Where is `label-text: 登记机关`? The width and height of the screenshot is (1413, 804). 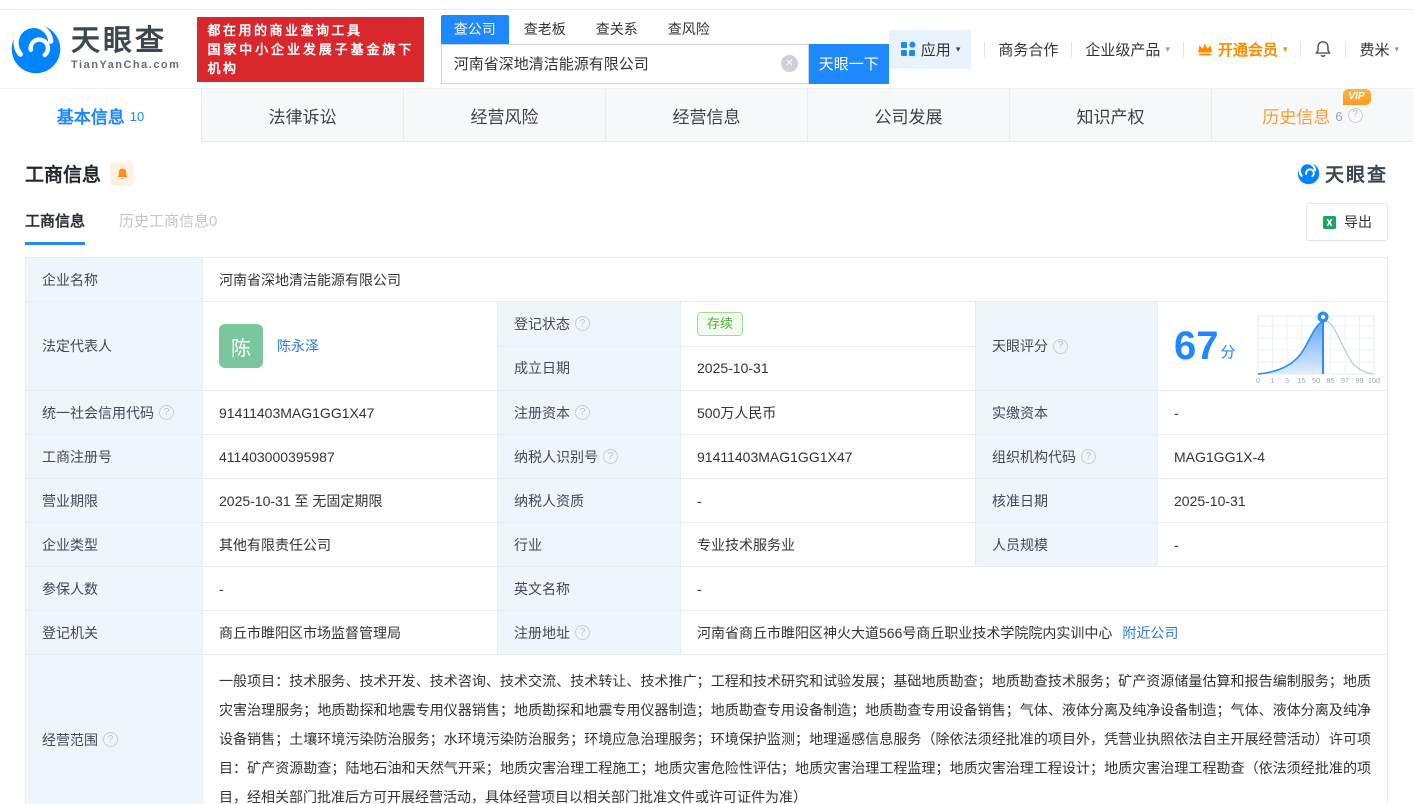 label-text: 登记机关 is located at coordinates (70, 632).